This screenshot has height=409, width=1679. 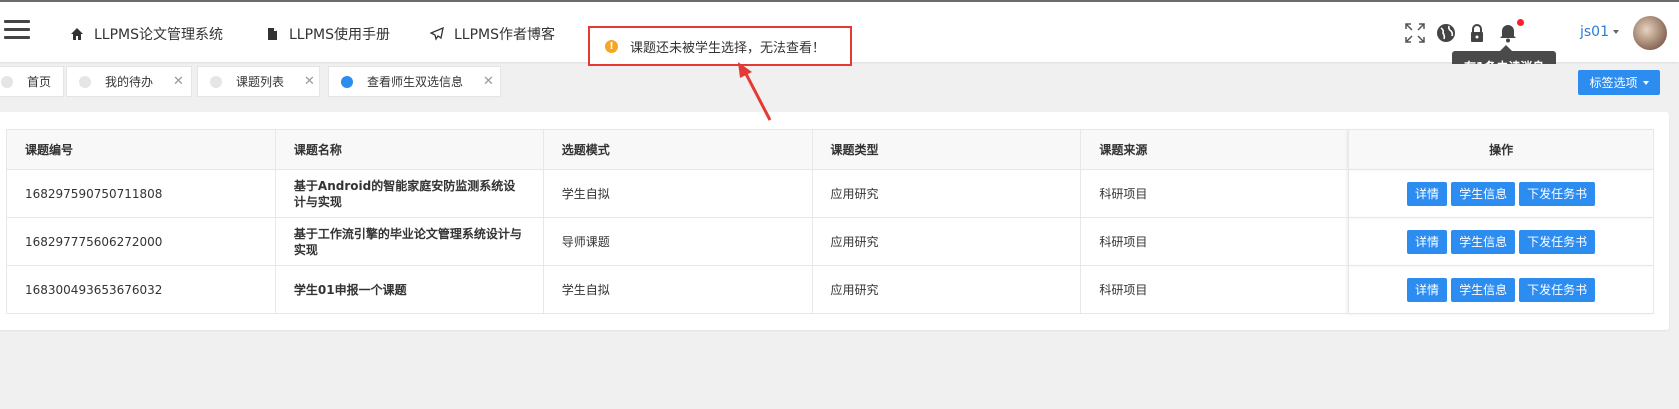 What do you see at coordinates (1501, 149) in the screenshot?
I see `header-actions: 操作` at bounding box center [1501, 149].